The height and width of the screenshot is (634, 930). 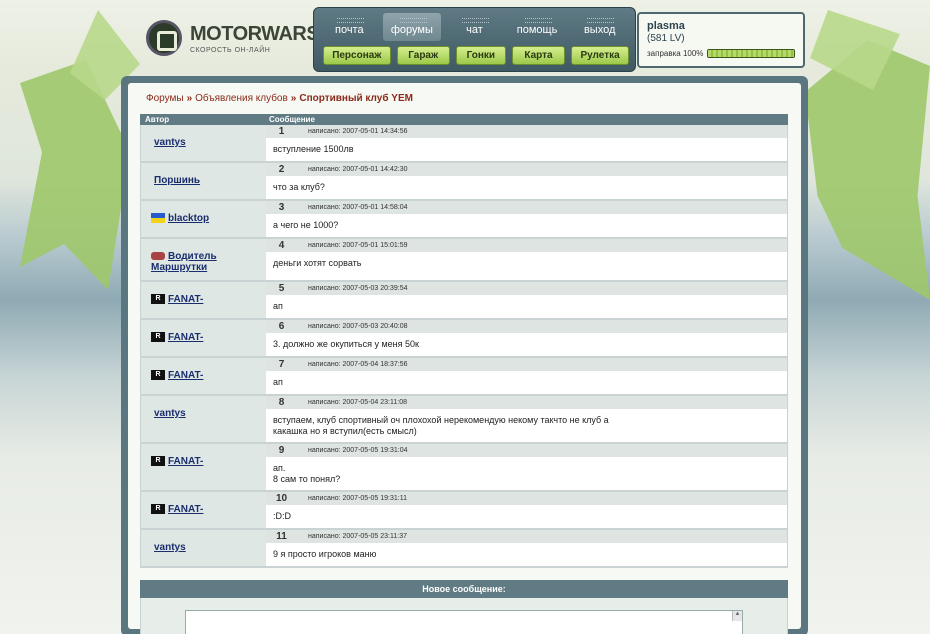 I want to click on breadcrumb-item: Форумы, so click(x=165, y=101).